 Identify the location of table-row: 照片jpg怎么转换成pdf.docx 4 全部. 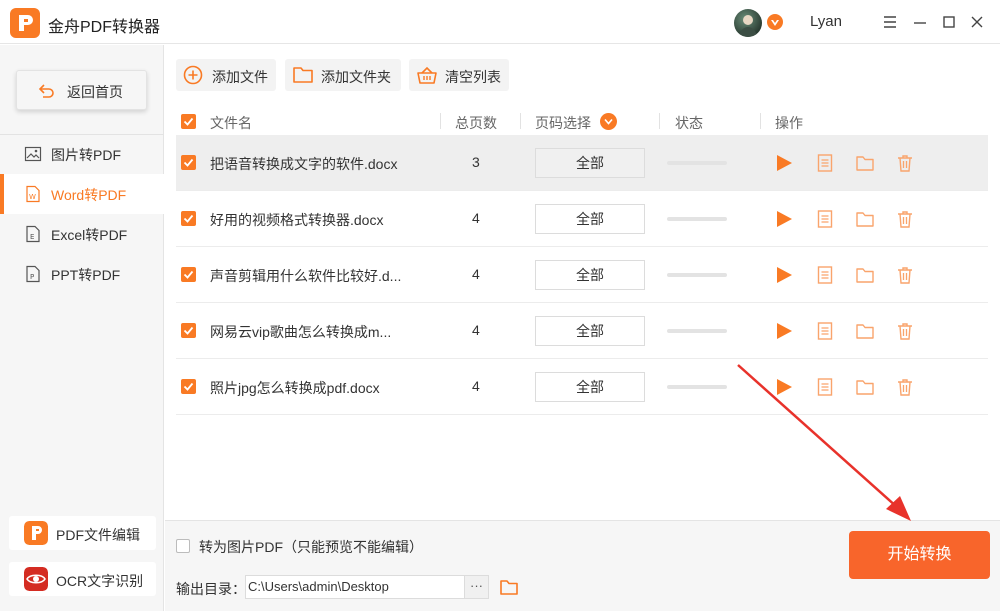
(582, 387).